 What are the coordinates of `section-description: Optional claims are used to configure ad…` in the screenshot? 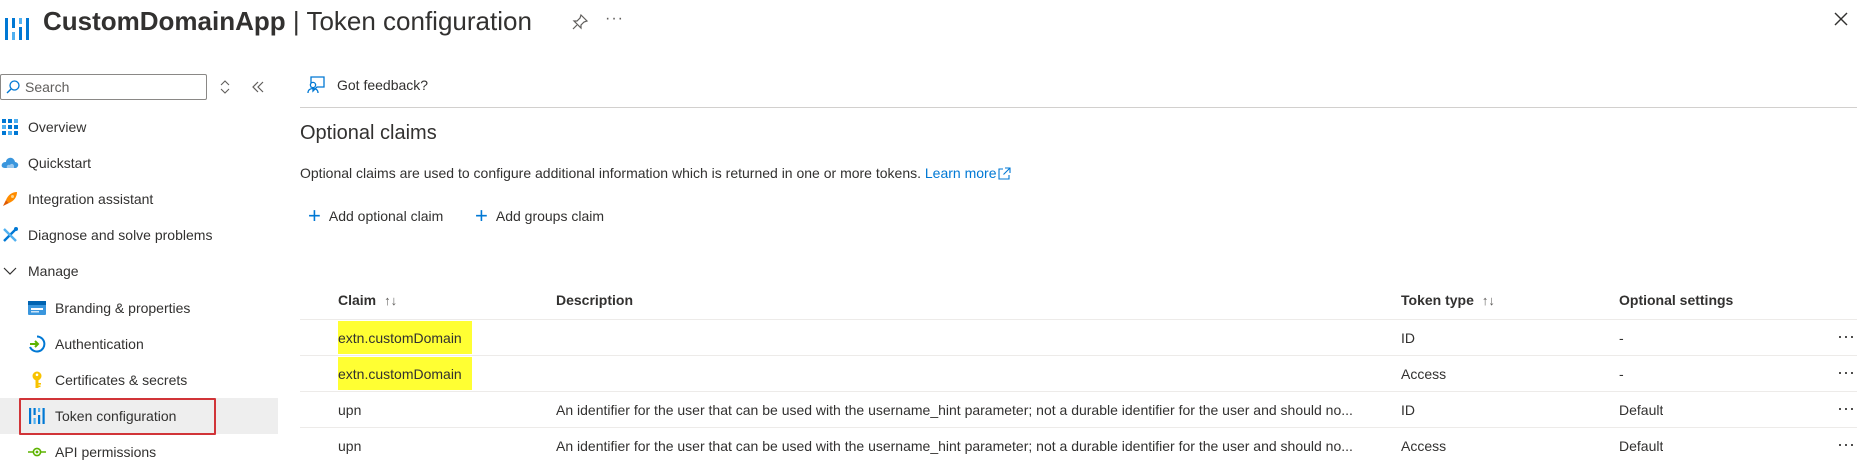 It's located at (656, 173).